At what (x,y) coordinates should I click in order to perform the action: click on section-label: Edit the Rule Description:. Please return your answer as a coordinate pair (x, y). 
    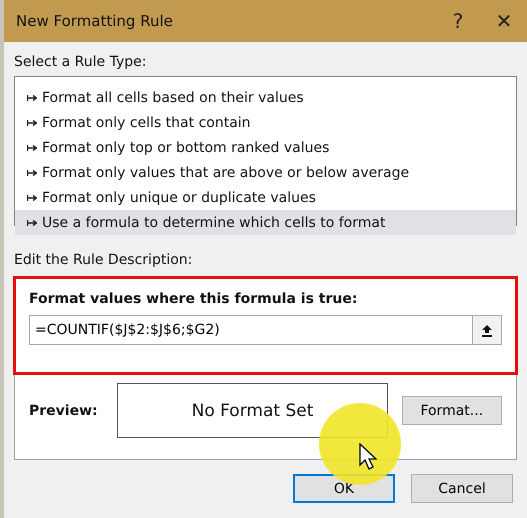
    Looking at the image, I should click on (103, 260).